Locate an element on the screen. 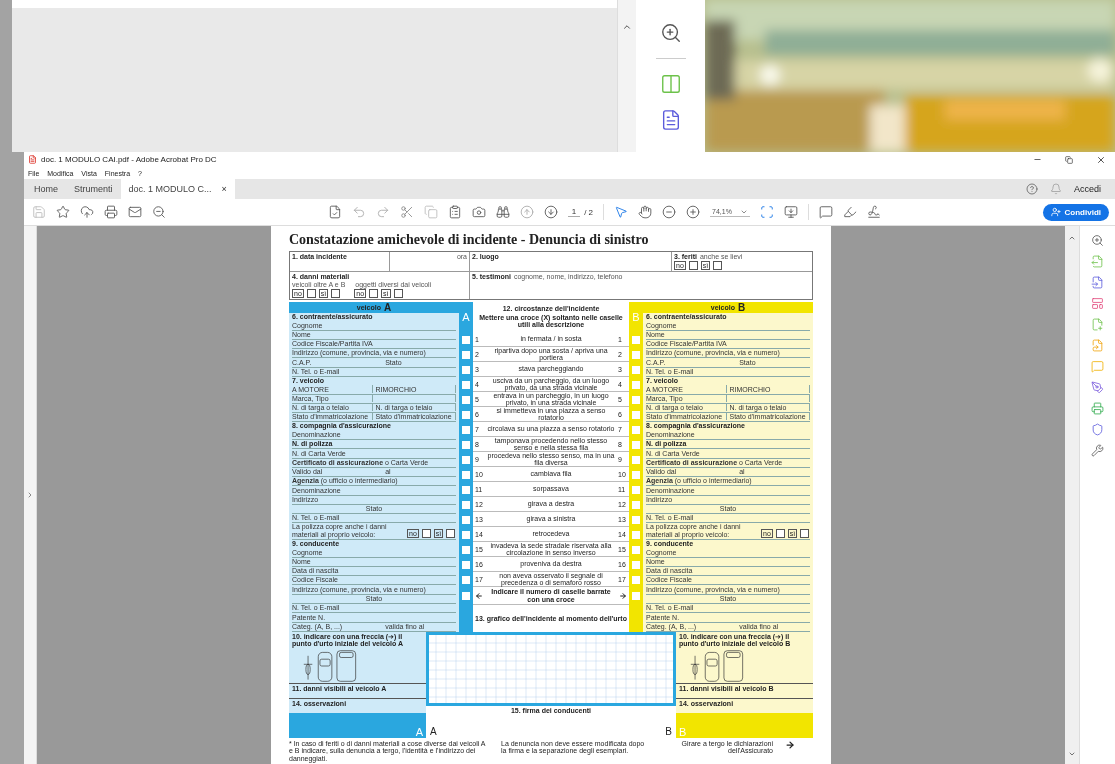 The image size is (1115, 764). tools-icon is located at coordinates (1097, 450).